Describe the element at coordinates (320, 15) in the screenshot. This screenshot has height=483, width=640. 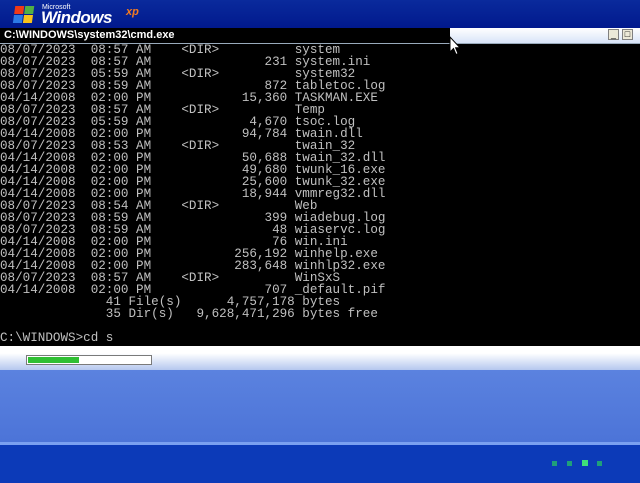
I see `xp-top-bar: Microsoft Windows xp` at that location.